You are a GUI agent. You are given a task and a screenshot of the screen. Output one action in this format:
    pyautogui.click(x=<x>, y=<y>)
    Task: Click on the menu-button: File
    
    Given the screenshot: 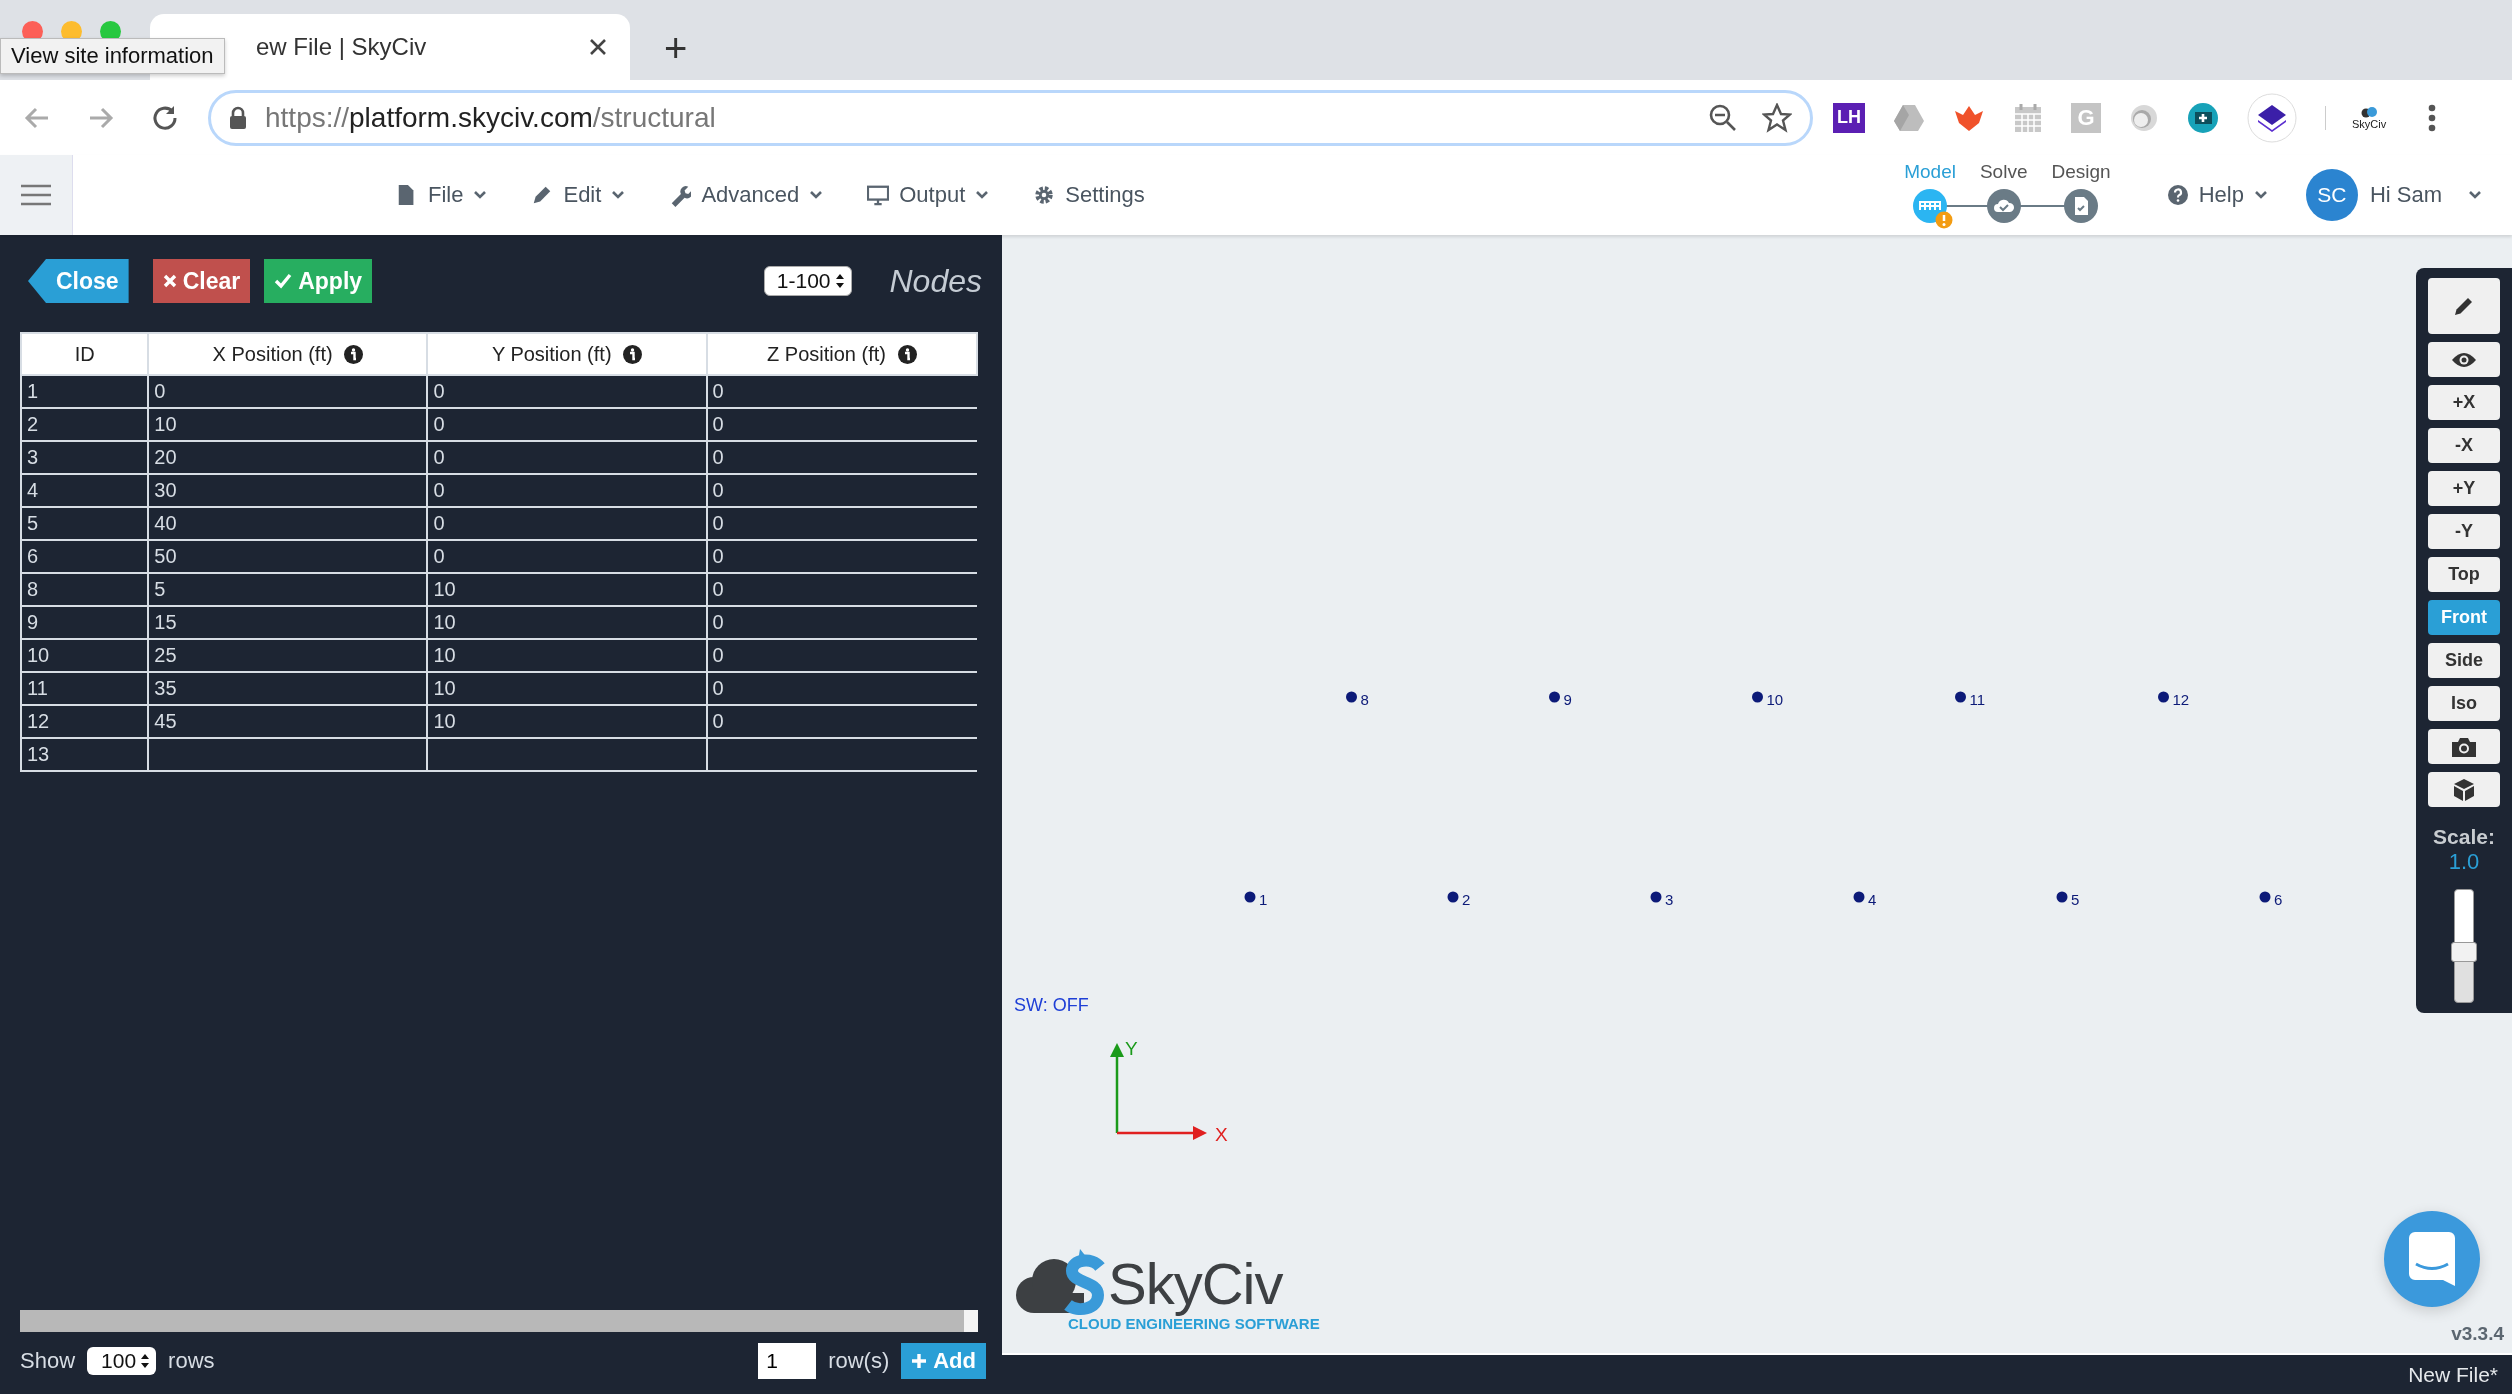 What is the action you would take?
    pyautogui.click(x=442, y=195)
    